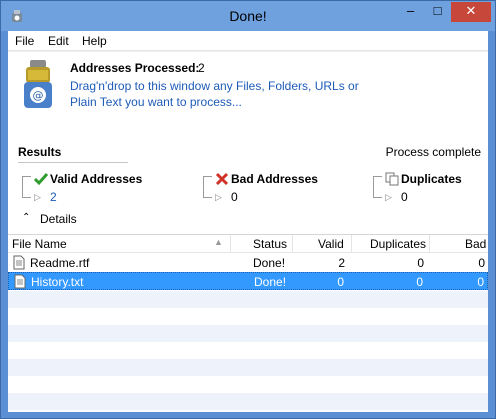  Describe the element at coordinates (274, 179) in the screenshot. I see `bad-addresses-label: Bad Addresses` at that location.